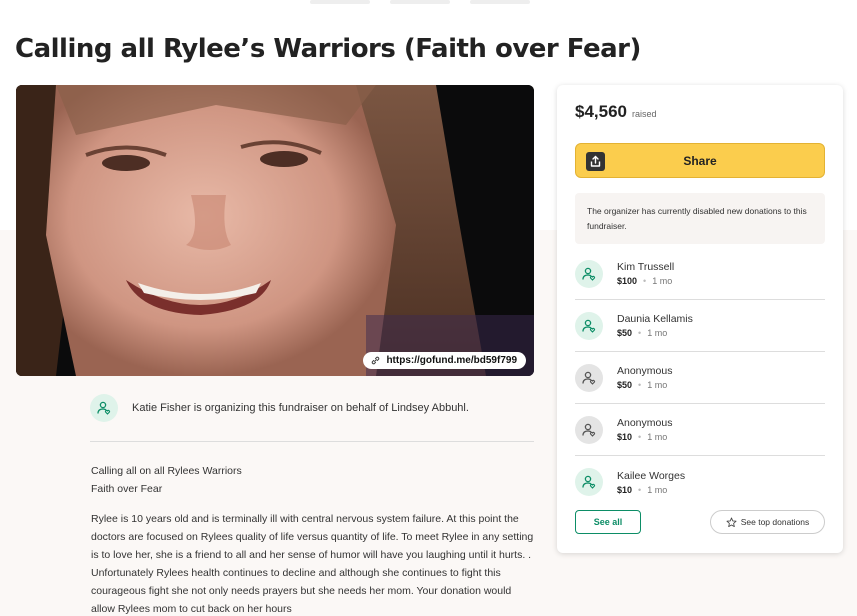 The height and width of the screenshot is (616, 857). Describe the element at coordinates (700, 326) in the screenshot. I see `donor-row: Daunia Kellamis $50 • 1 mo` at that location.